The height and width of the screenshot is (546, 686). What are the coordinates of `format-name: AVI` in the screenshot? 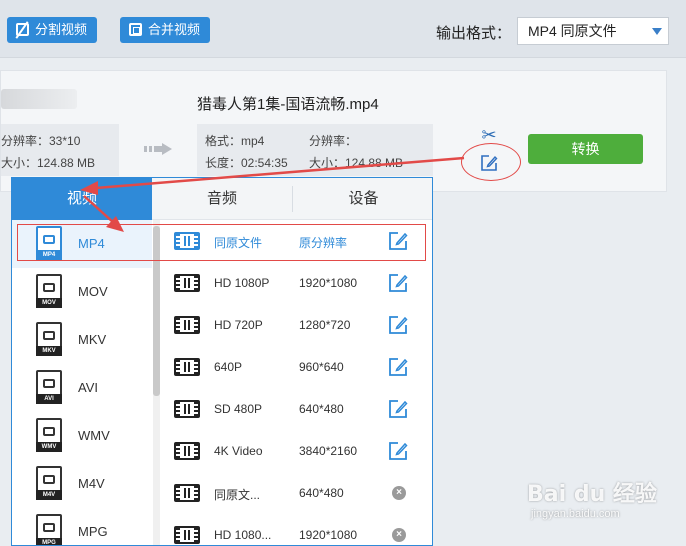 It's located at (88, 387).